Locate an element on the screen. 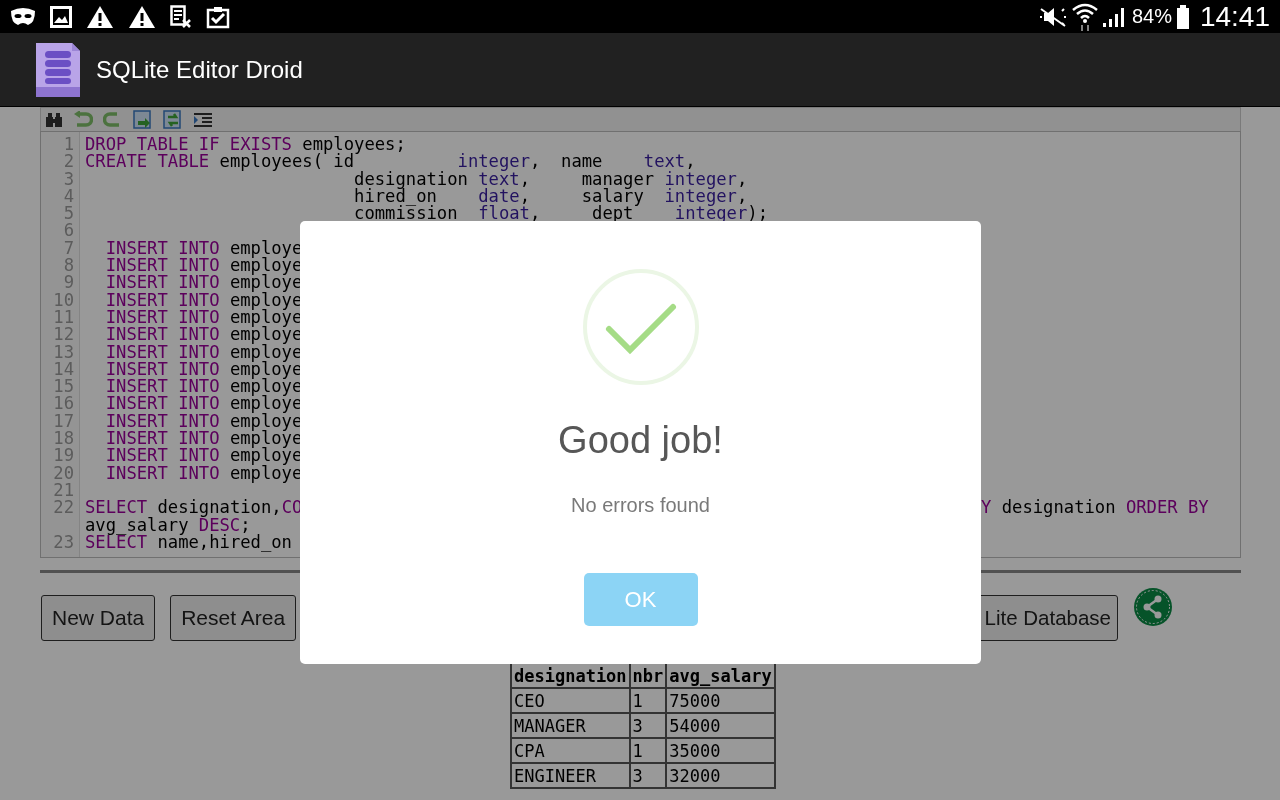  code-line: INSERT INTO employe is located at coordinates (203, 247).